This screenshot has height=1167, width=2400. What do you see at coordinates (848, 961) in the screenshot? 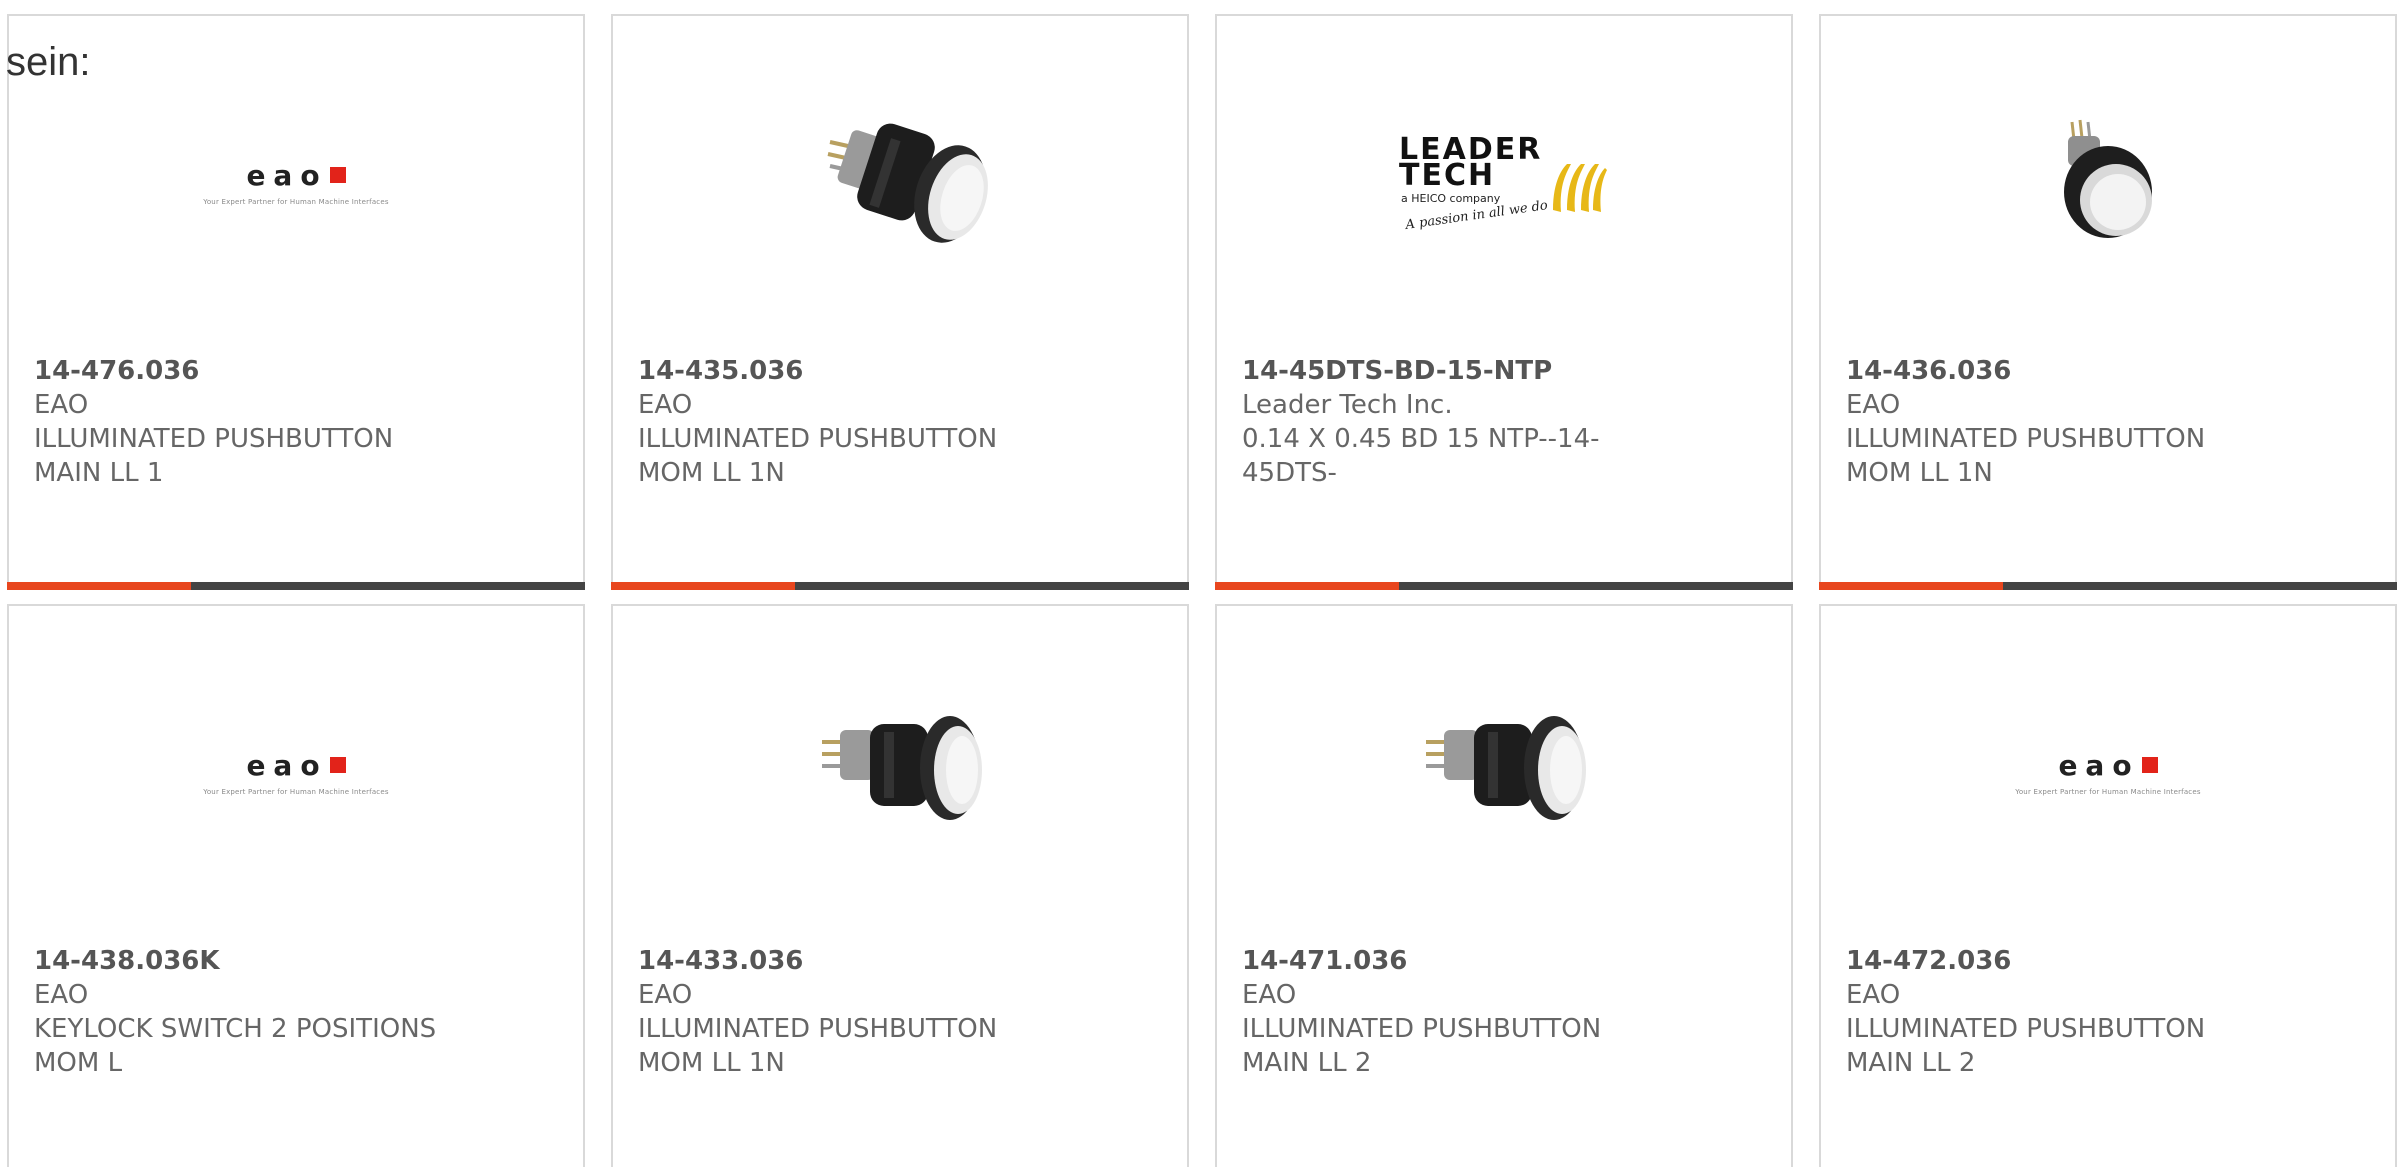
I see `part-number-link: 14-433.036` at bounding box center [848, 961].